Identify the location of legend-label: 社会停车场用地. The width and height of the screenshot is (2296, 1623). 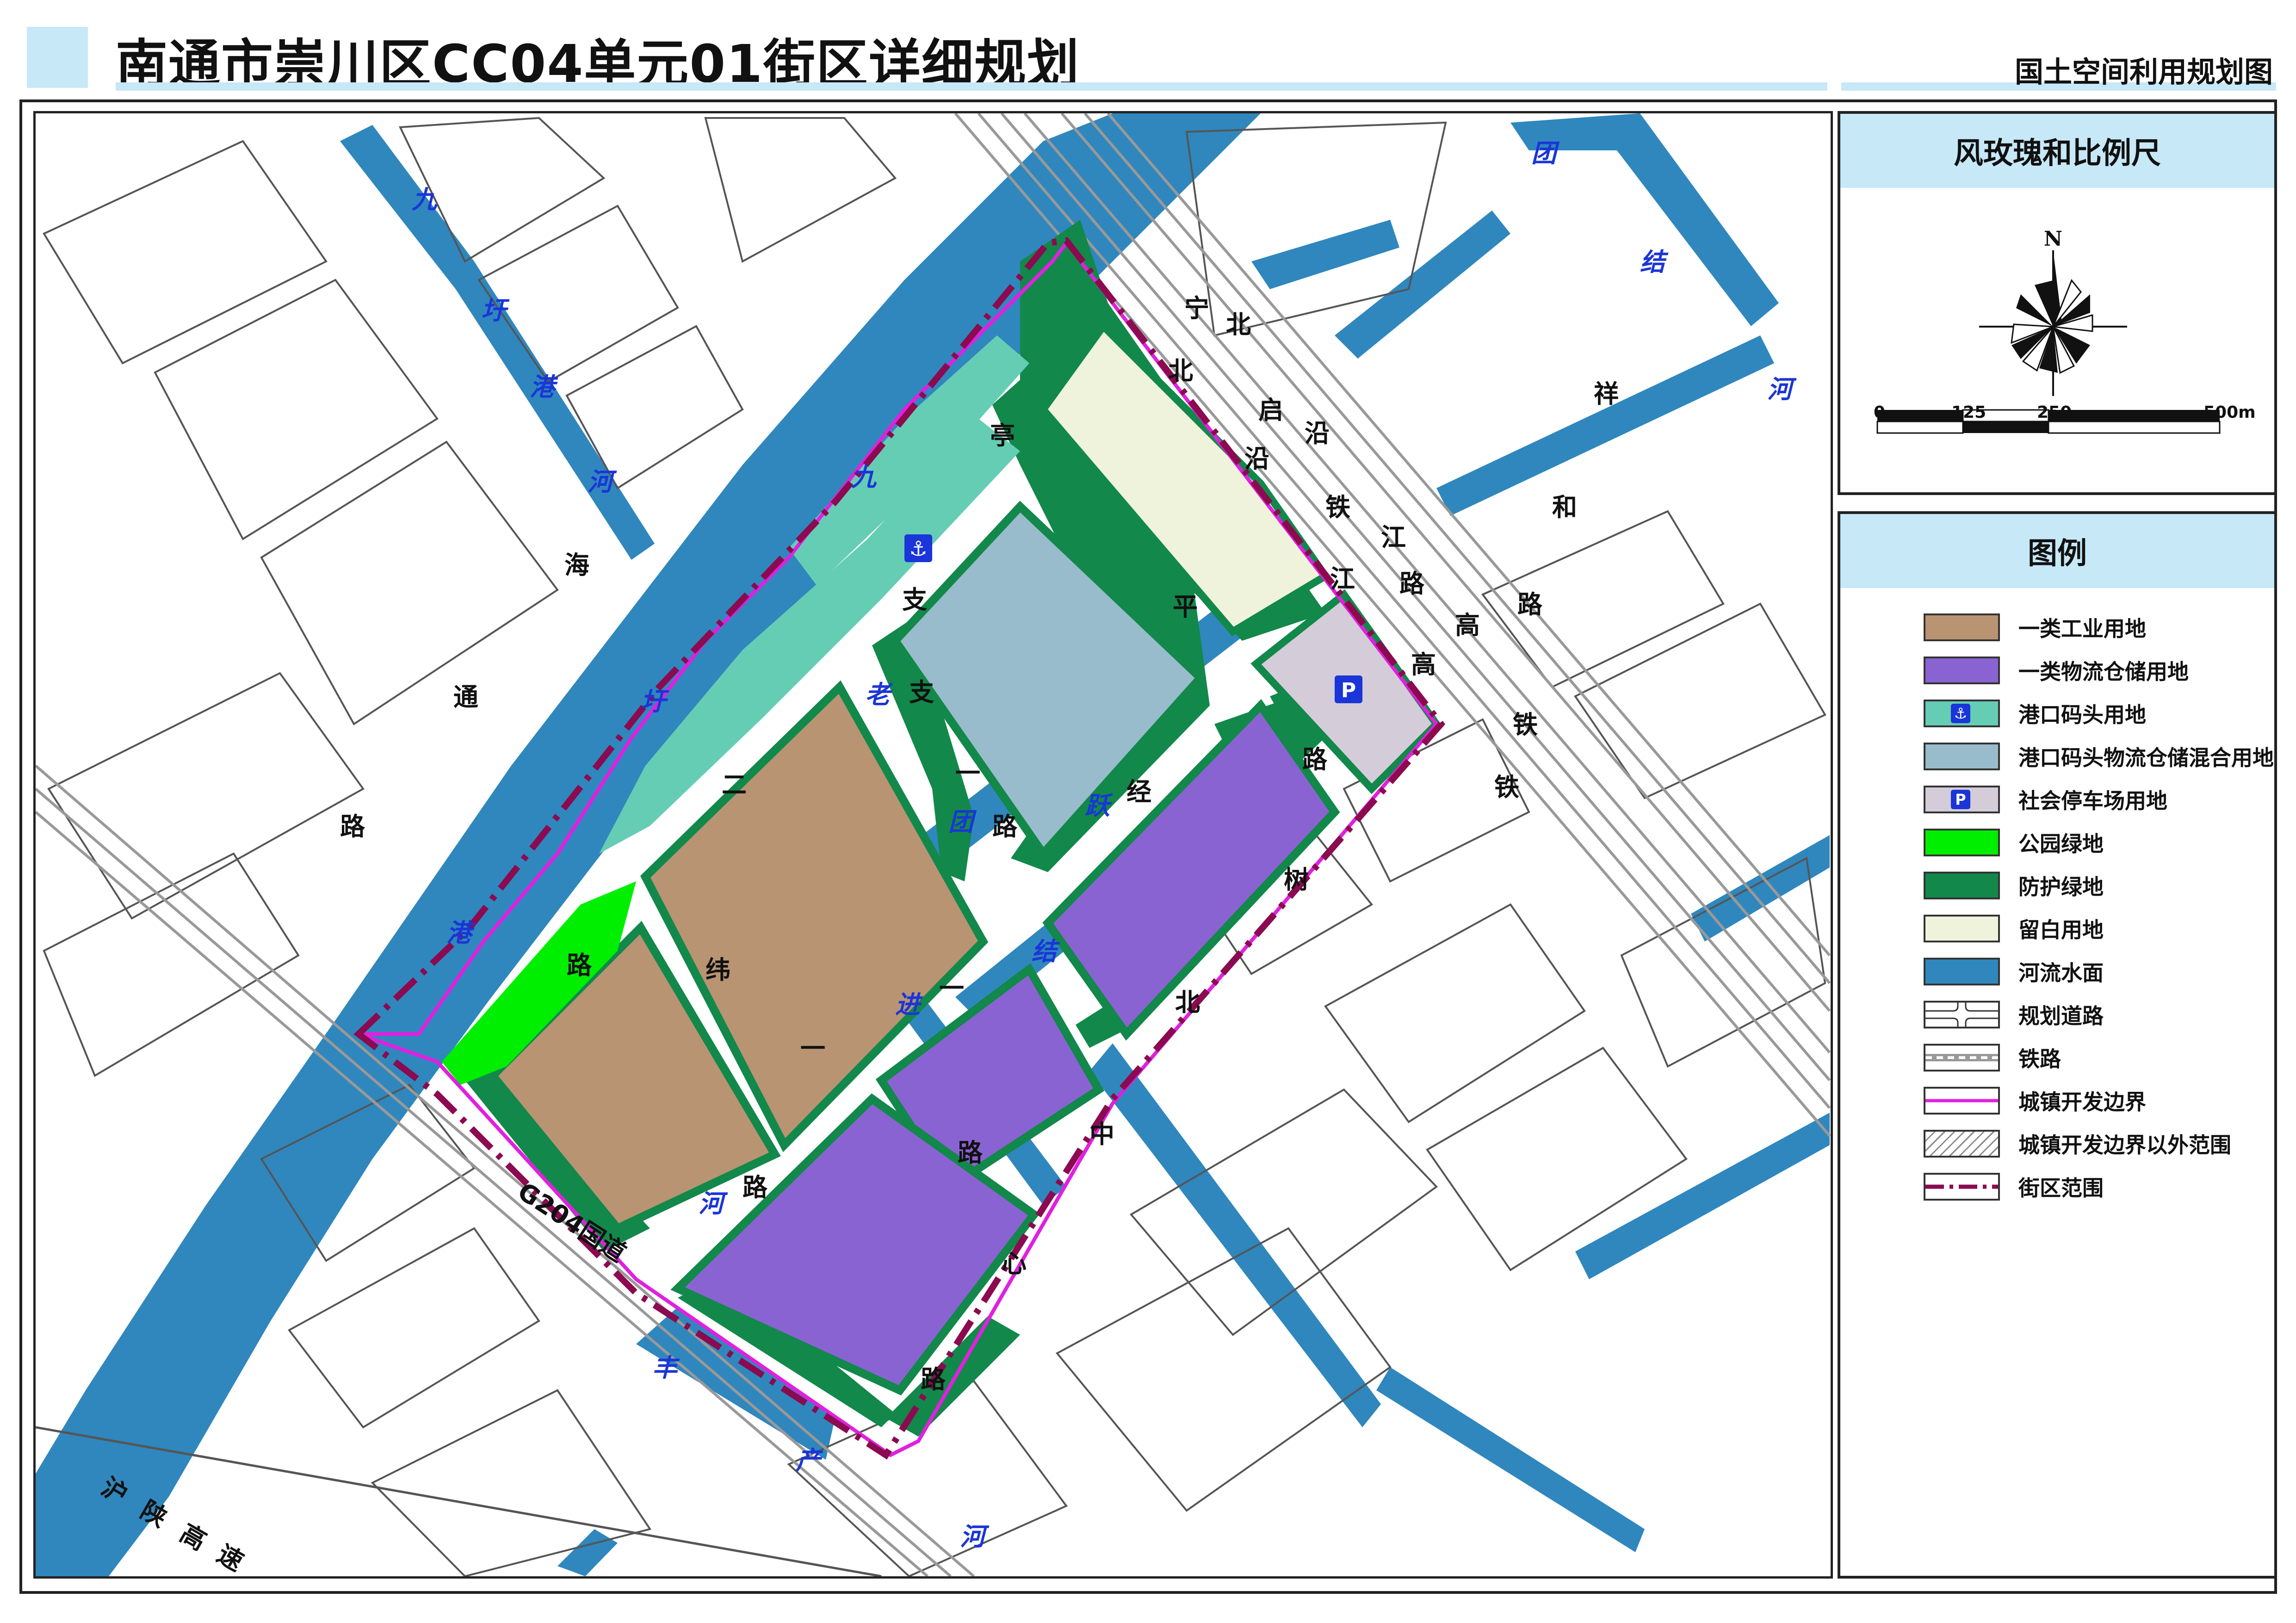
(2092, 800).